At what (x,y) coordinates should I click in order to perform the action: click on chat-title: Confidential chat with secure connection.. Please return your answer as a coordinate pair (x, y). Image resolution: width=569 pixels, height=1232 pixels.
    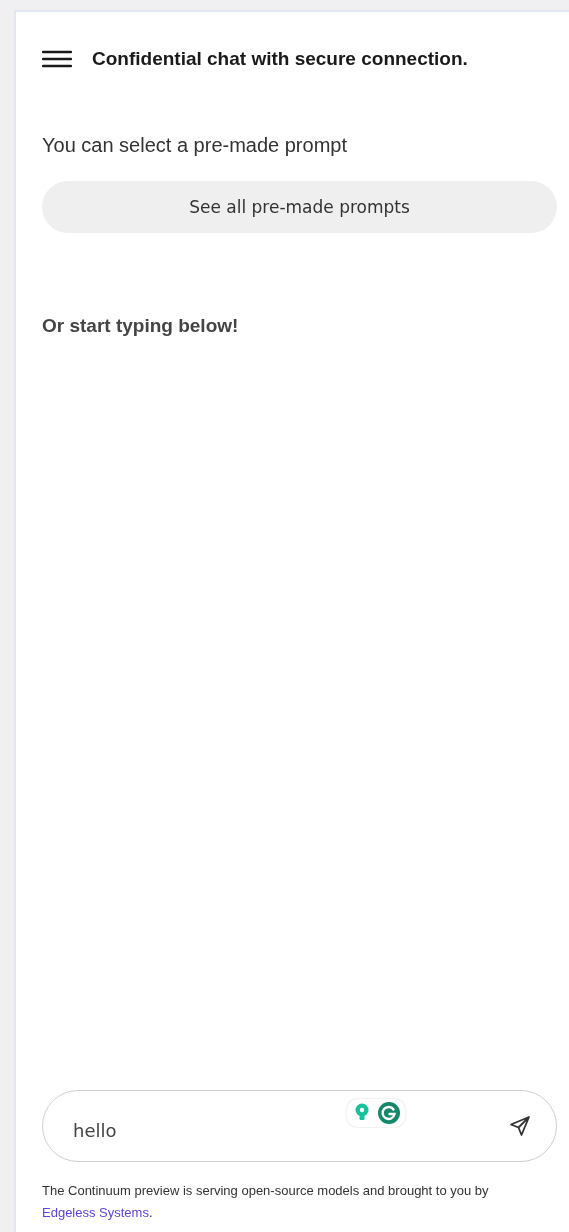
    Looking at the image, I should click on (280, 59).